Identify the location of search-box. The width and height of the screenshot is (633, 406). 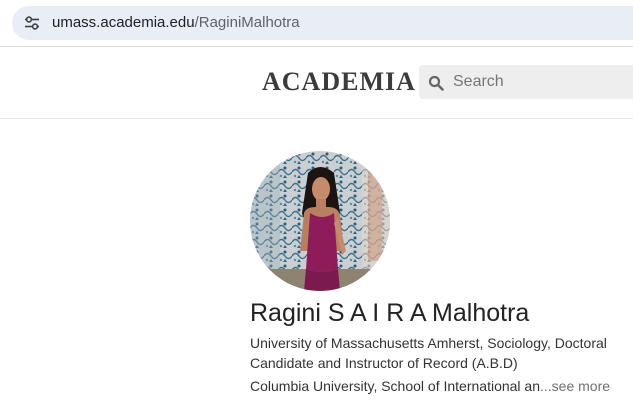
(526, 82).